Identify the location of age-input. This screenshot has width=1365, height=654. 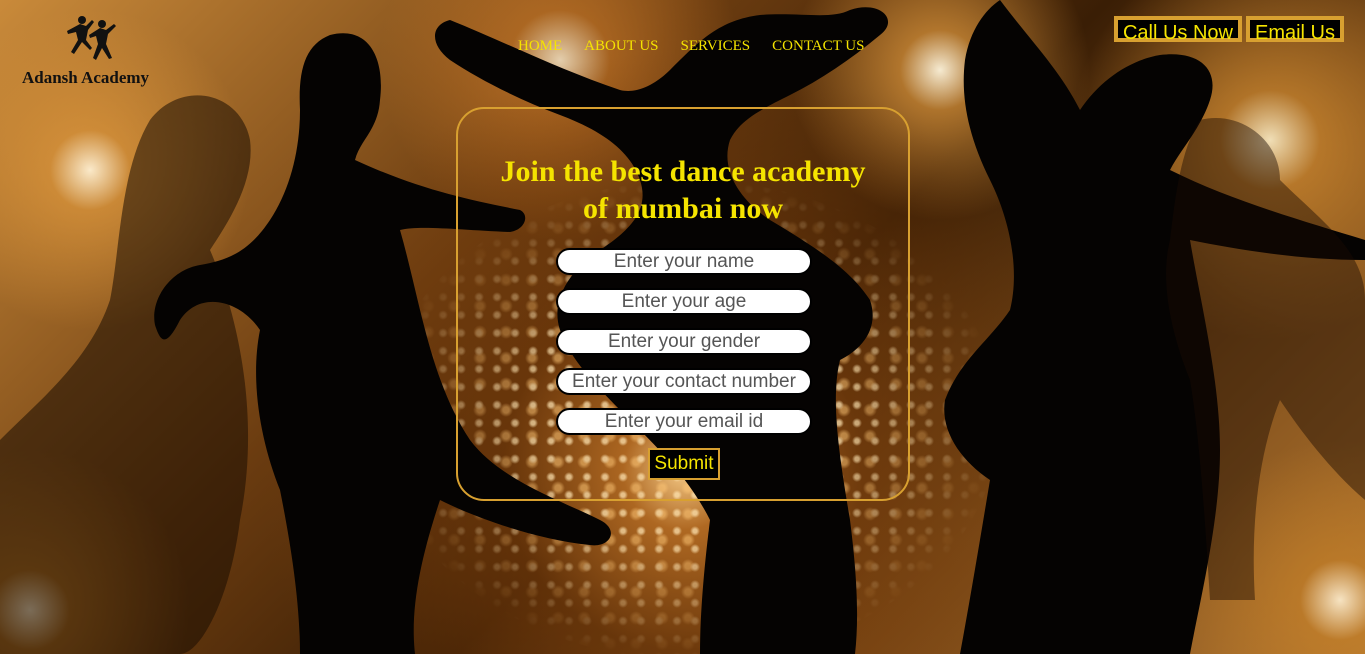
(684, 301).